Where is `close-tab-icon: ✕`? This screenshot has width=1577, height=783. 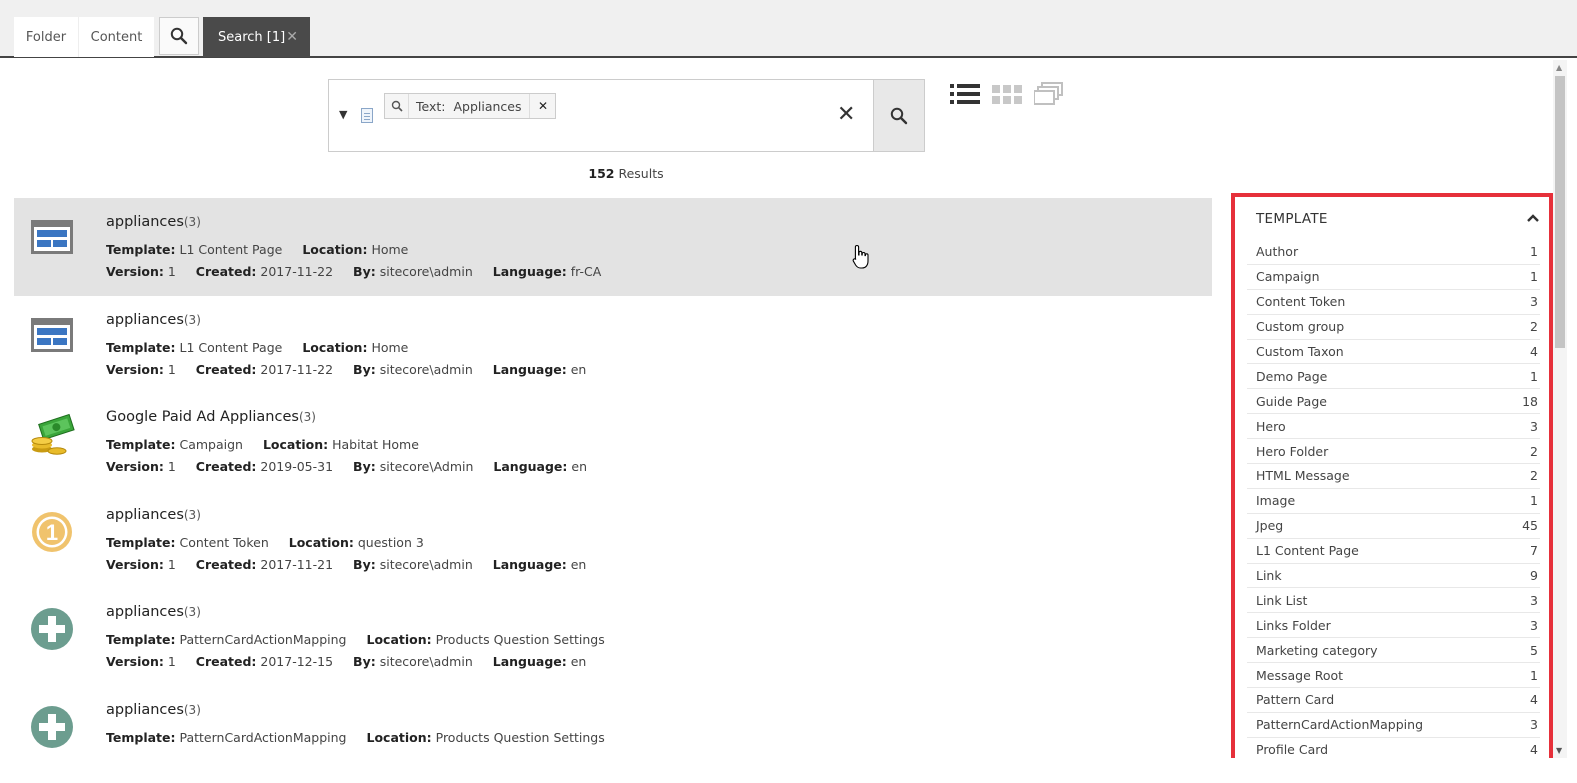 close-tab-icon: ✕ is located at coordinates (292, 37).